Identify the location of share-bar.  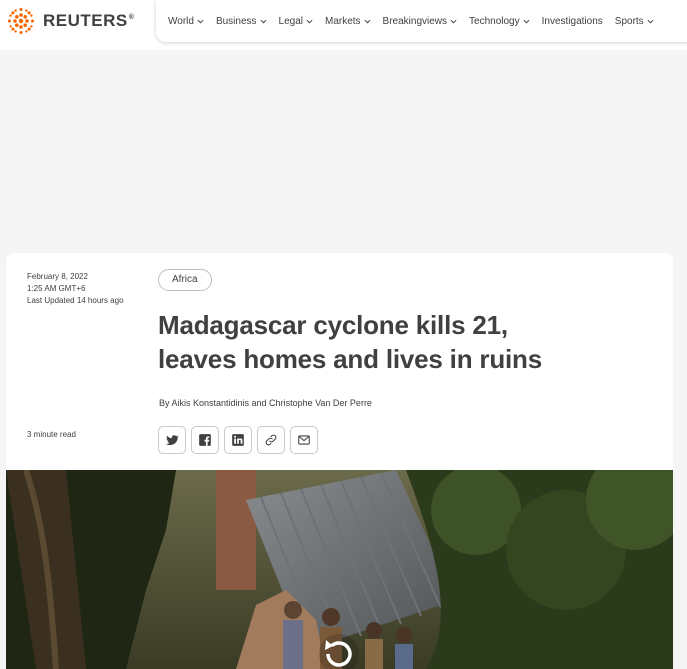
(240, 440).